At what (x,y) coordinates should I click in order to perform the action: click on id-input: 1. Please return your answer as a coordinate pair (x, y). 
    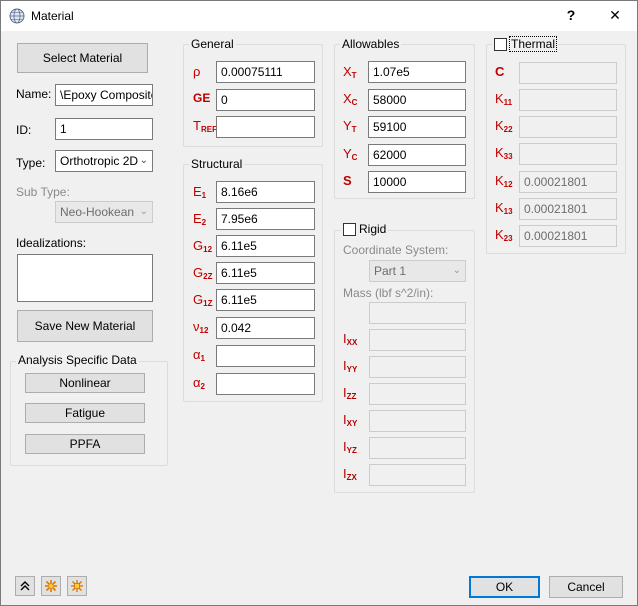
    Looking at the image, I should click on (104, 129).